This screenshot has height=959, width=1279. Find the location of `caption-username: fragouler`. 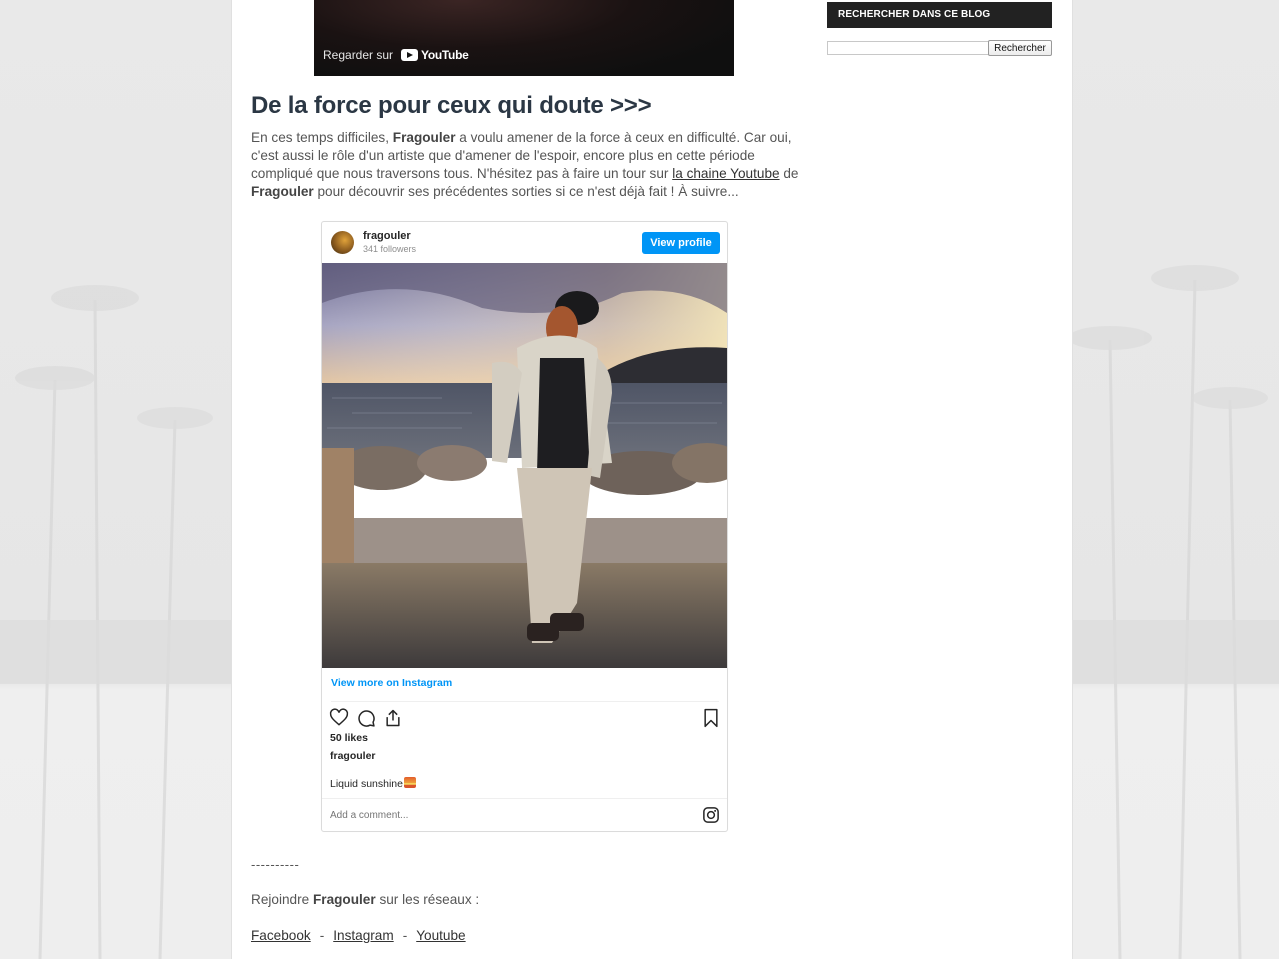

caption-username: fragouler is located at coordinates (353, 756).